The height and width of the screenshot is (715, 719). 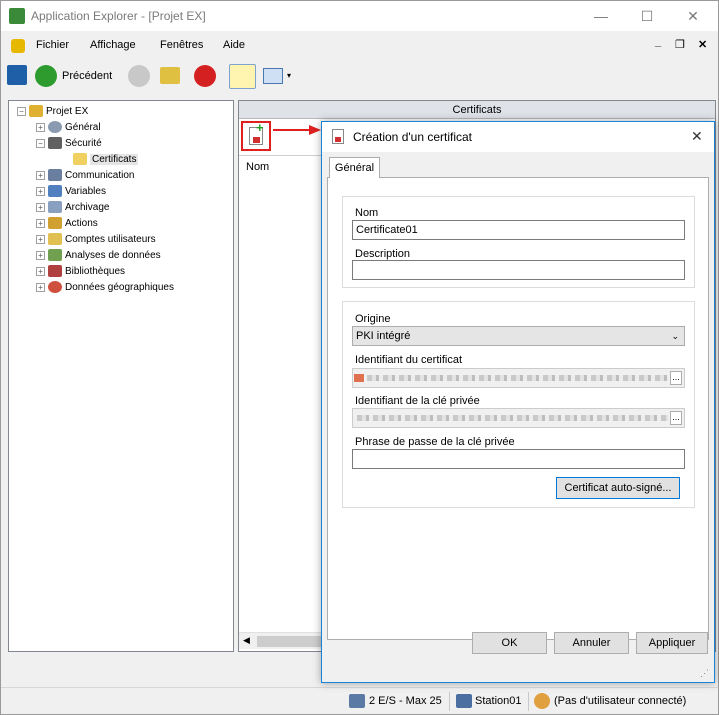 What do you see at coordinates (246, 640) in the screenshot?
I see `scroll-left-icon: ◀` at bounding box center [246, 640].